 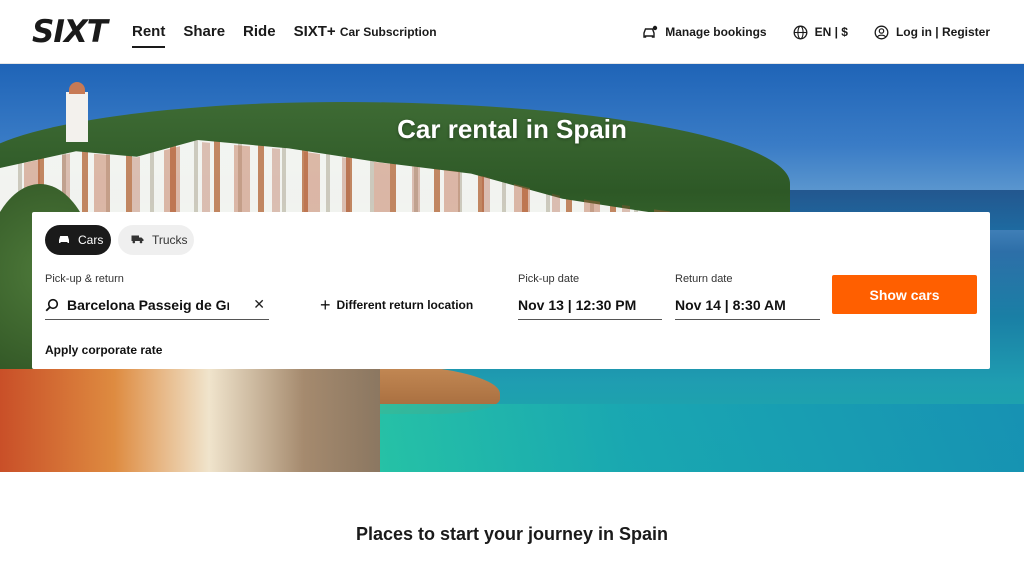 I want to click on pickup-return-label: Pick-up & return, so click(x=84, y=279).